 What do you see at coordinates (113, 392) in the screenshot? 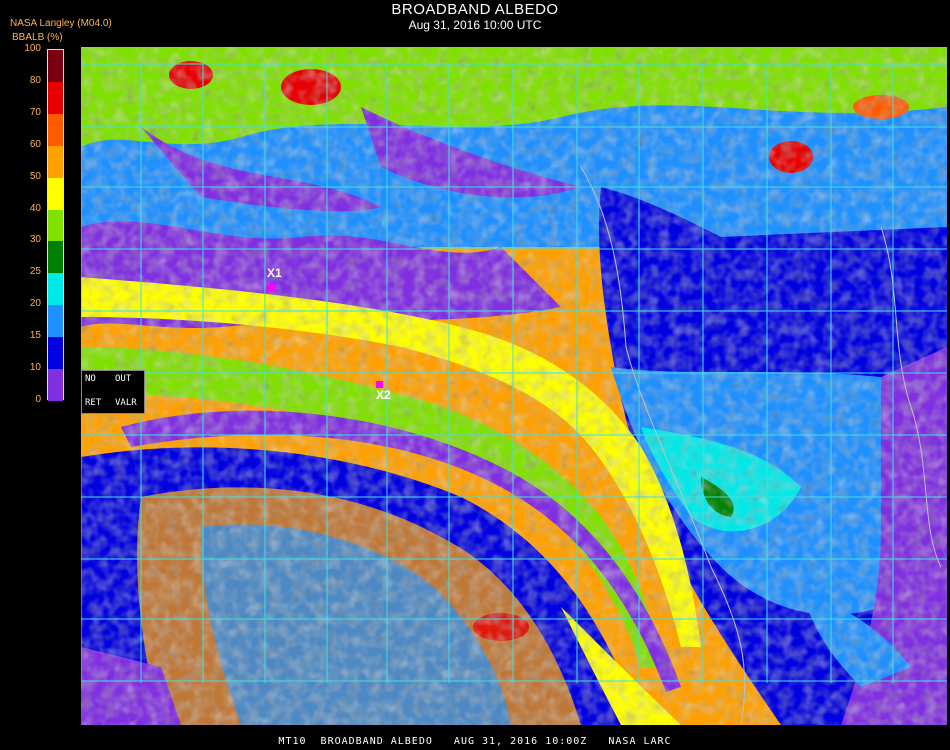
I see `info-box: NO OUT RET VALR` at bounding box center [113, 392].